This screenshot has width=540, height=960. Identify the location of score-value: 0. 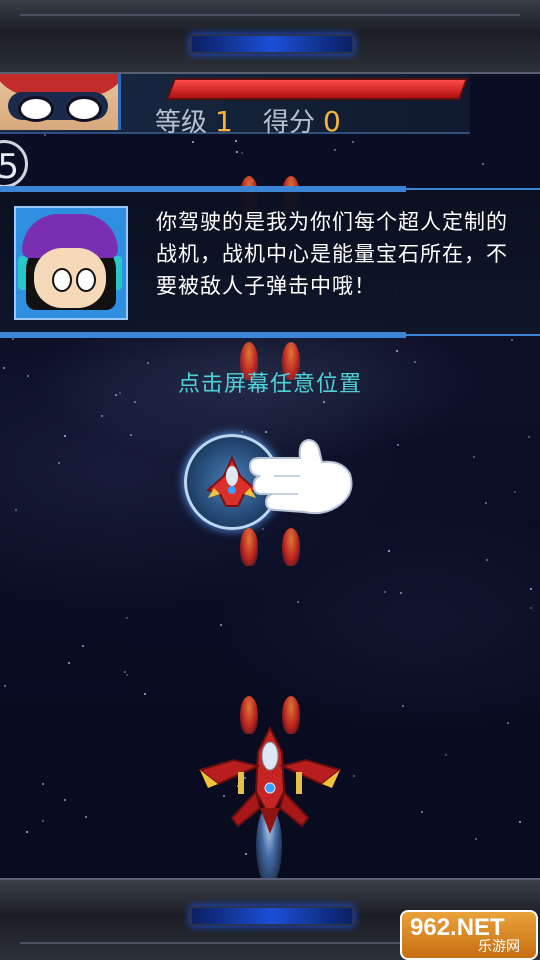
(332, 121).